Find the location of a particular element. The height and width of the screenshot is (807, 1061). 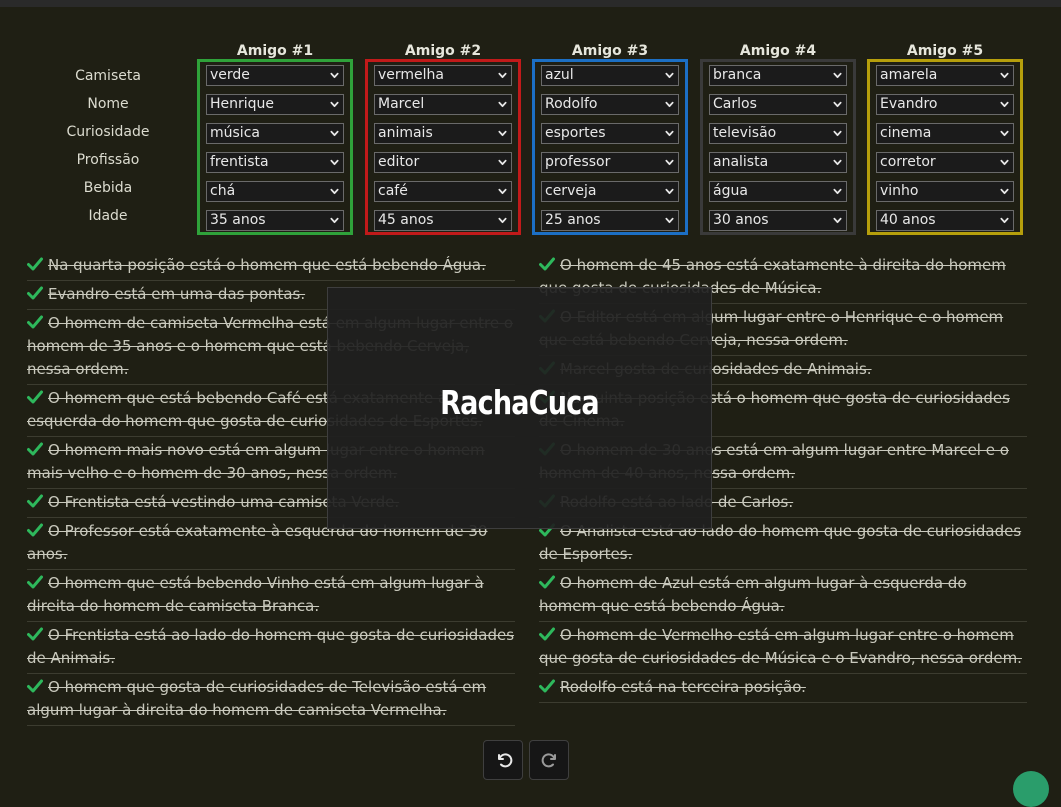

select-idade: 45 anos is located at coordinates (443, 220).